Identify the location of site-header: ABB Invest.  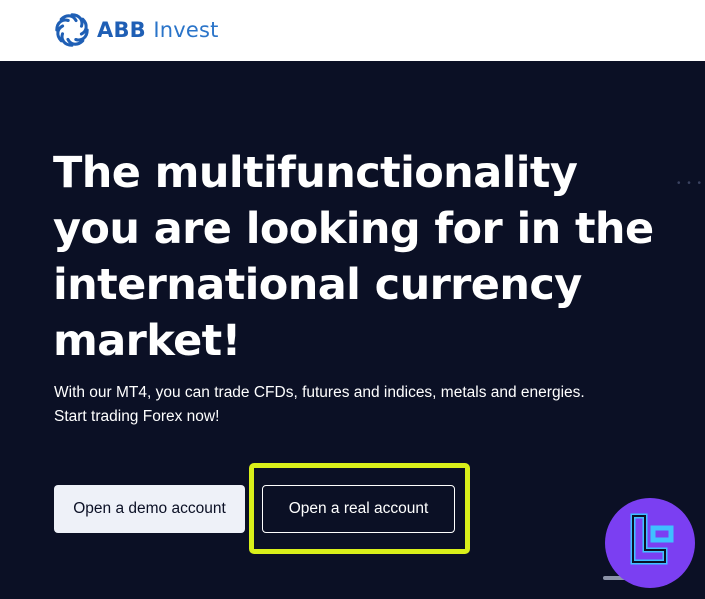
(352, 30).